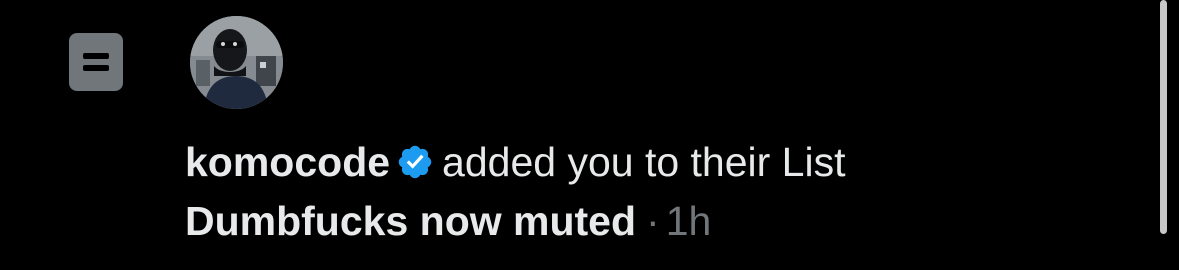 The height and width of the screenshot is (270, 1179). I want to click on notification-text: komocode added you to their List, so click(515, 162).